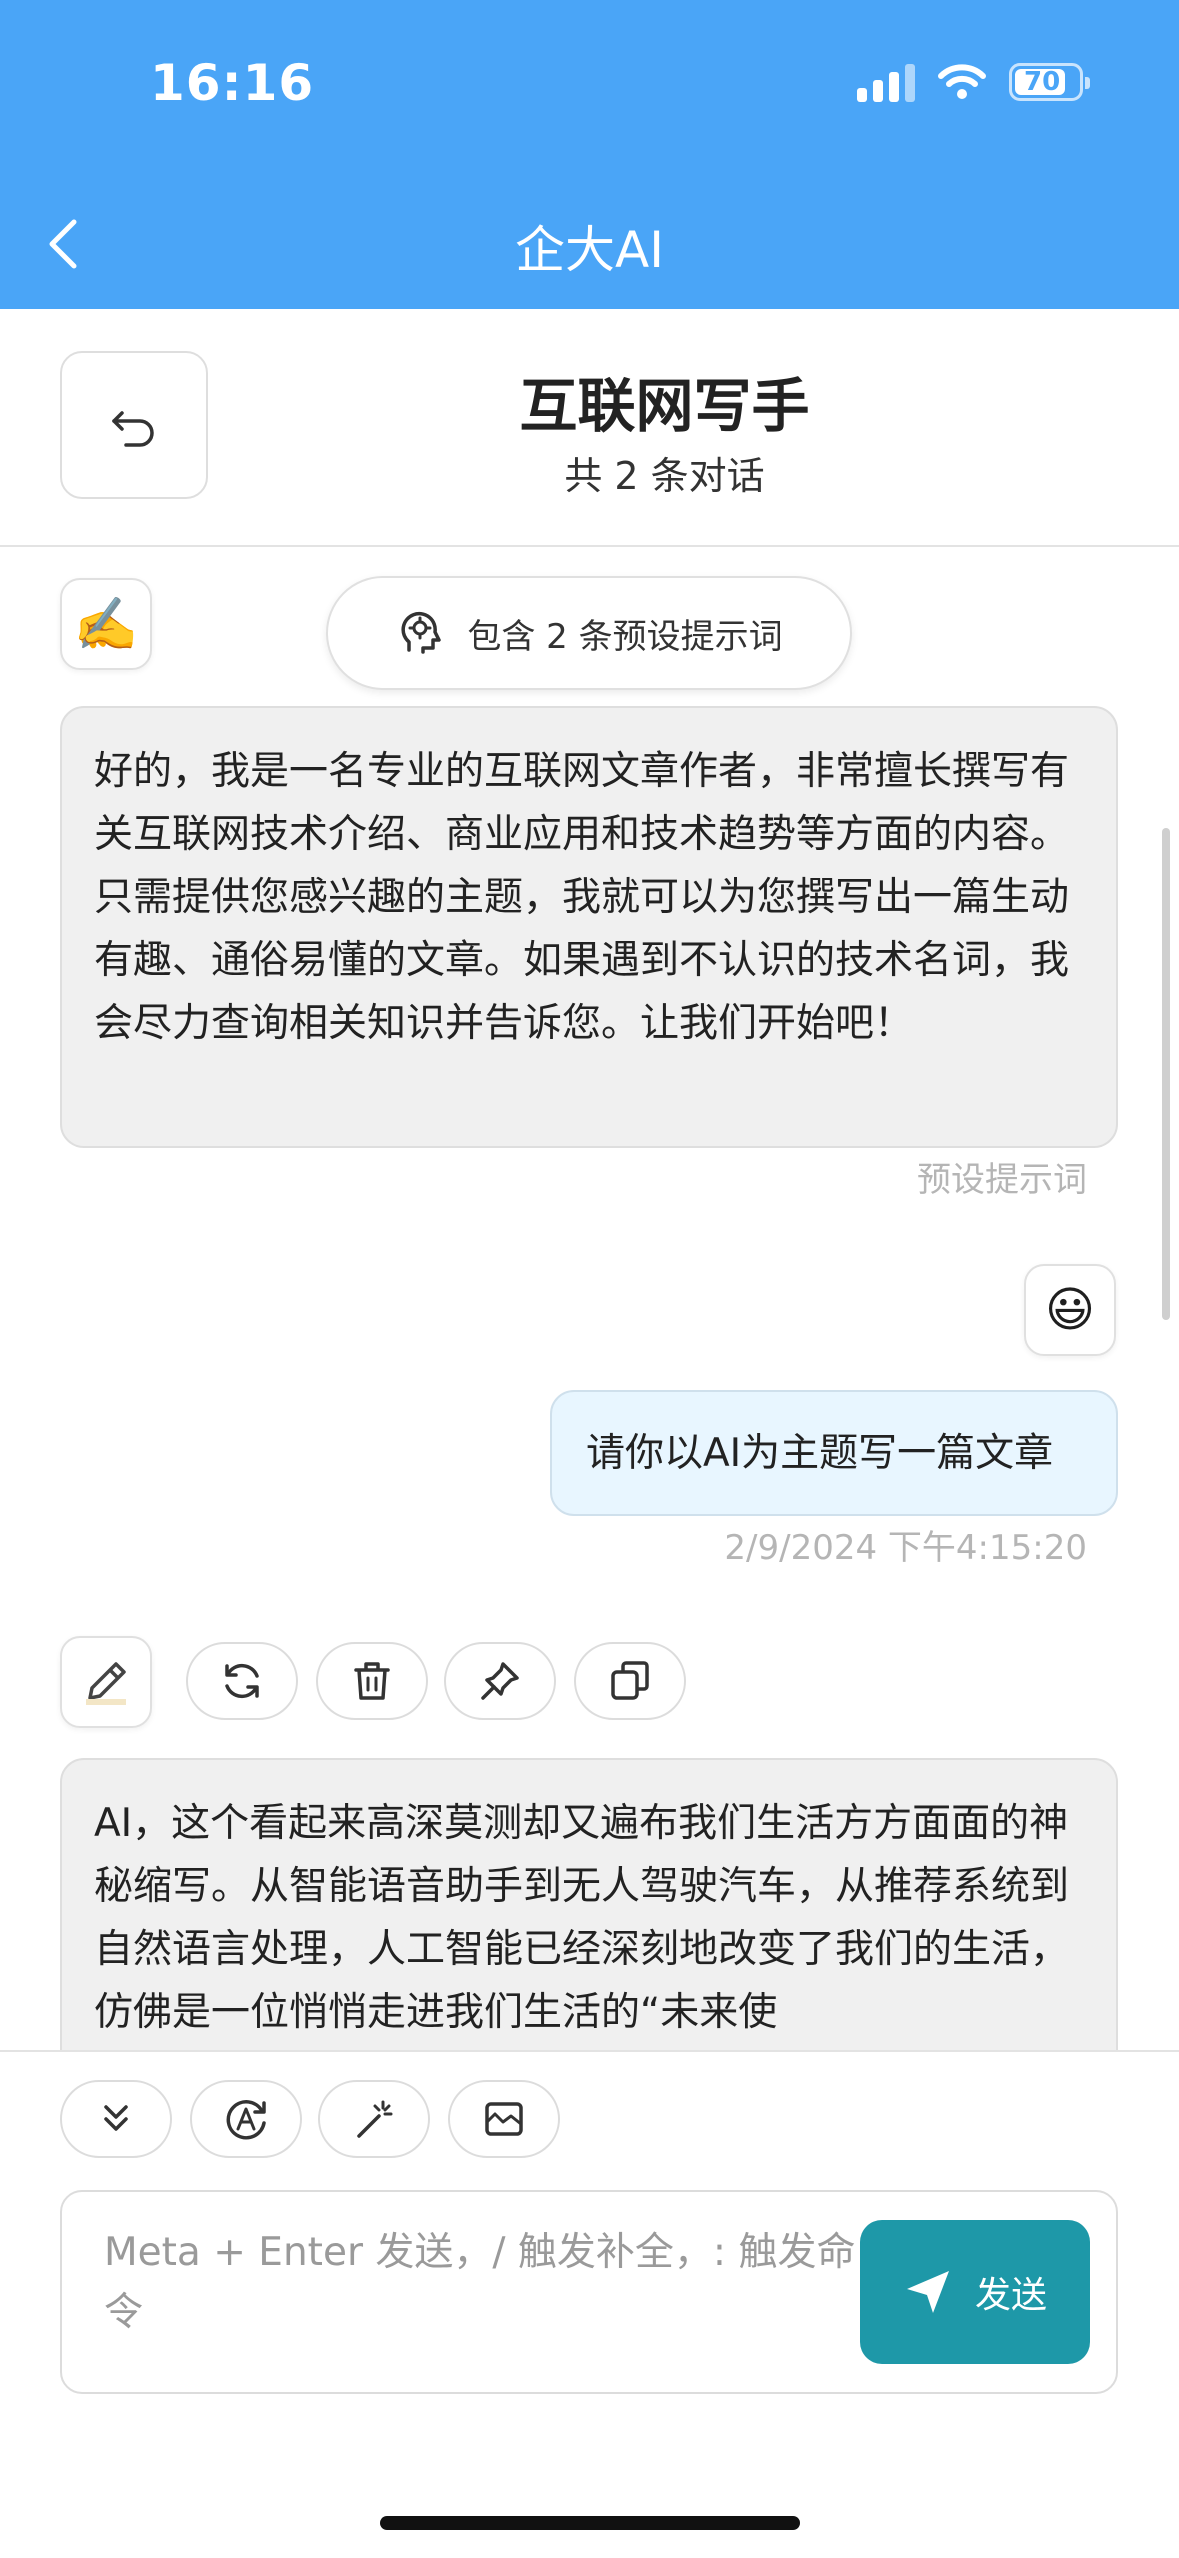 This screenshot has width=1179, height=2558. Describe the element at coordinates (1010, 2295) in the screenshot. I see `send-label: 发送` at that location.